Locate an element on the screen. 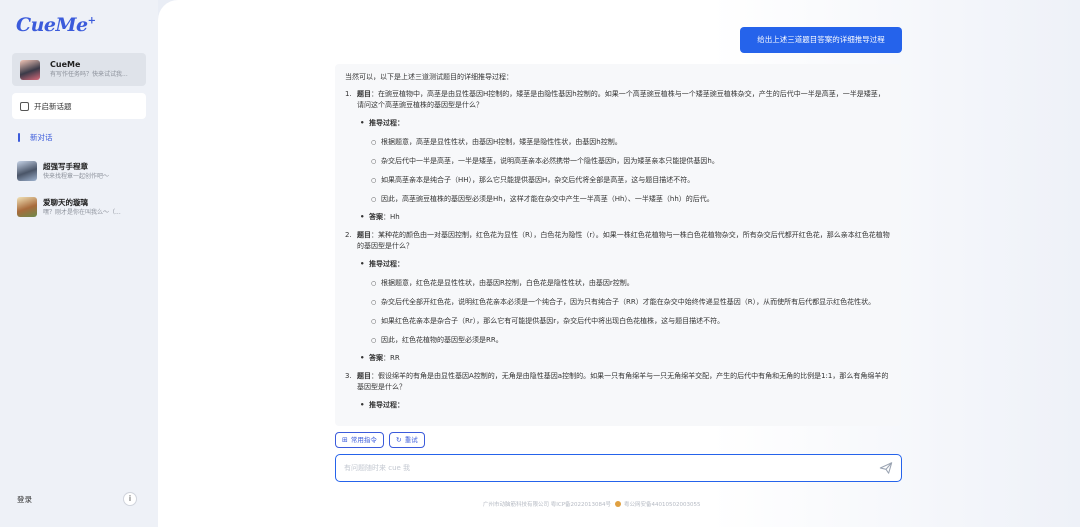 The image size is (1080, 527). info-icon: i is located at coordinates (130, 499).